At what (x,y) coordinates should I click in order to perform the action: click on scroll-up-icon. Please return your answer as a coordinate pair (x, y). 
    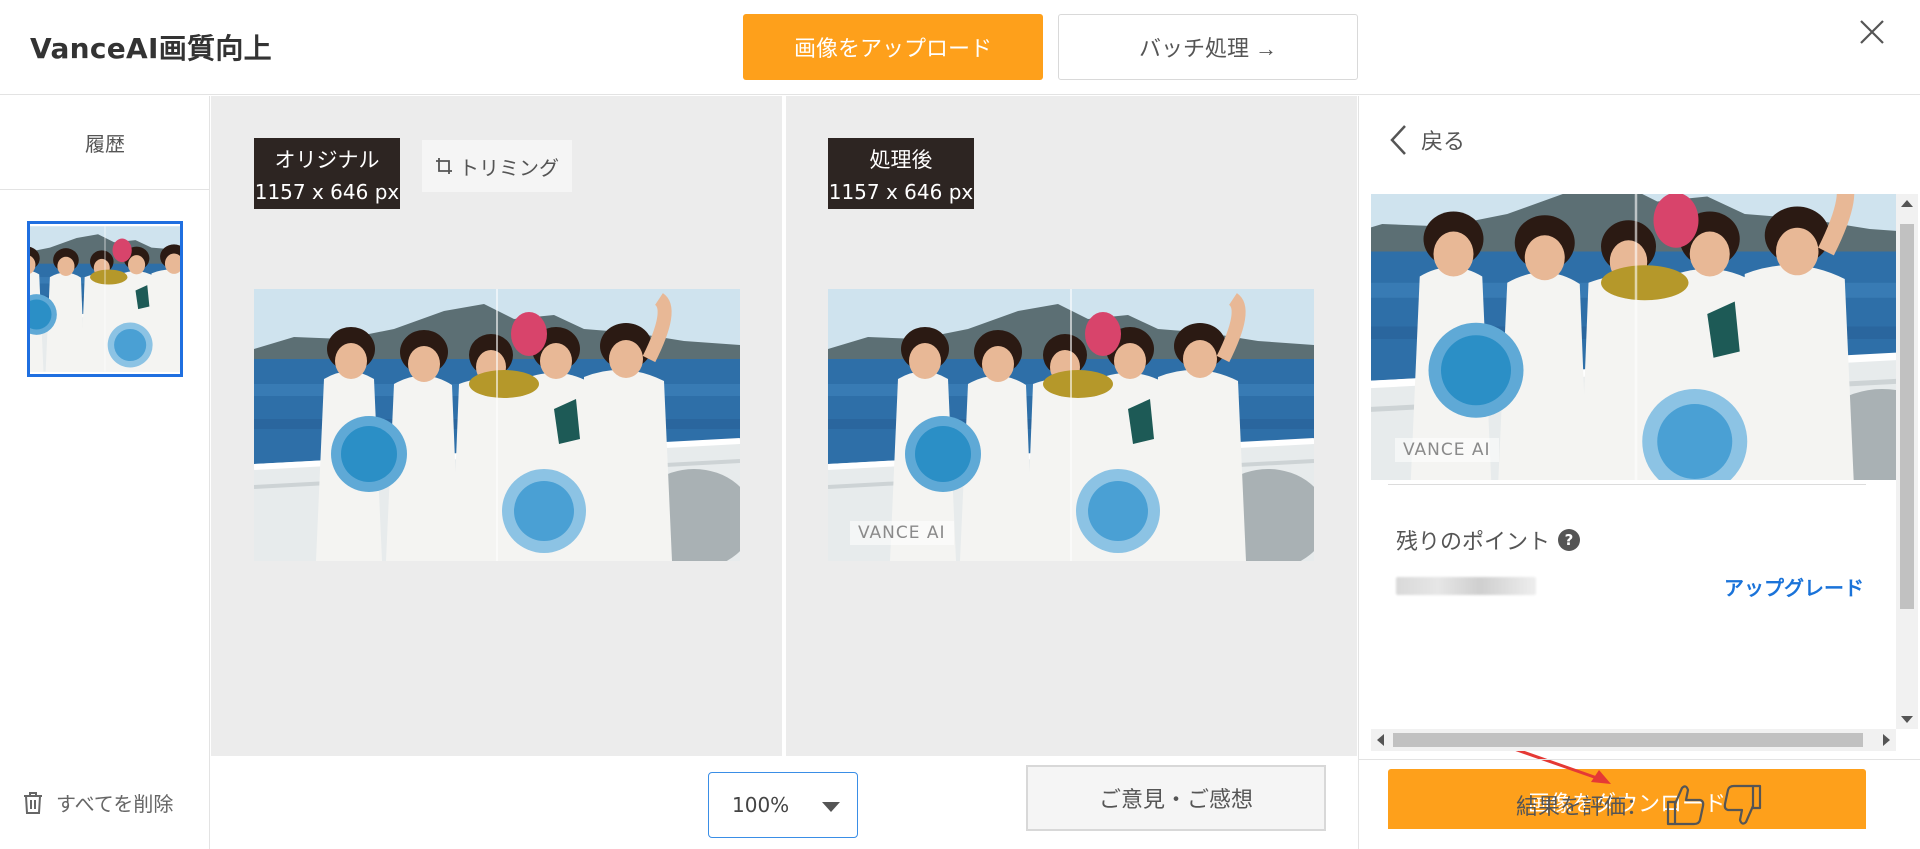
    Looking at the image, I should click on (1907, 203).